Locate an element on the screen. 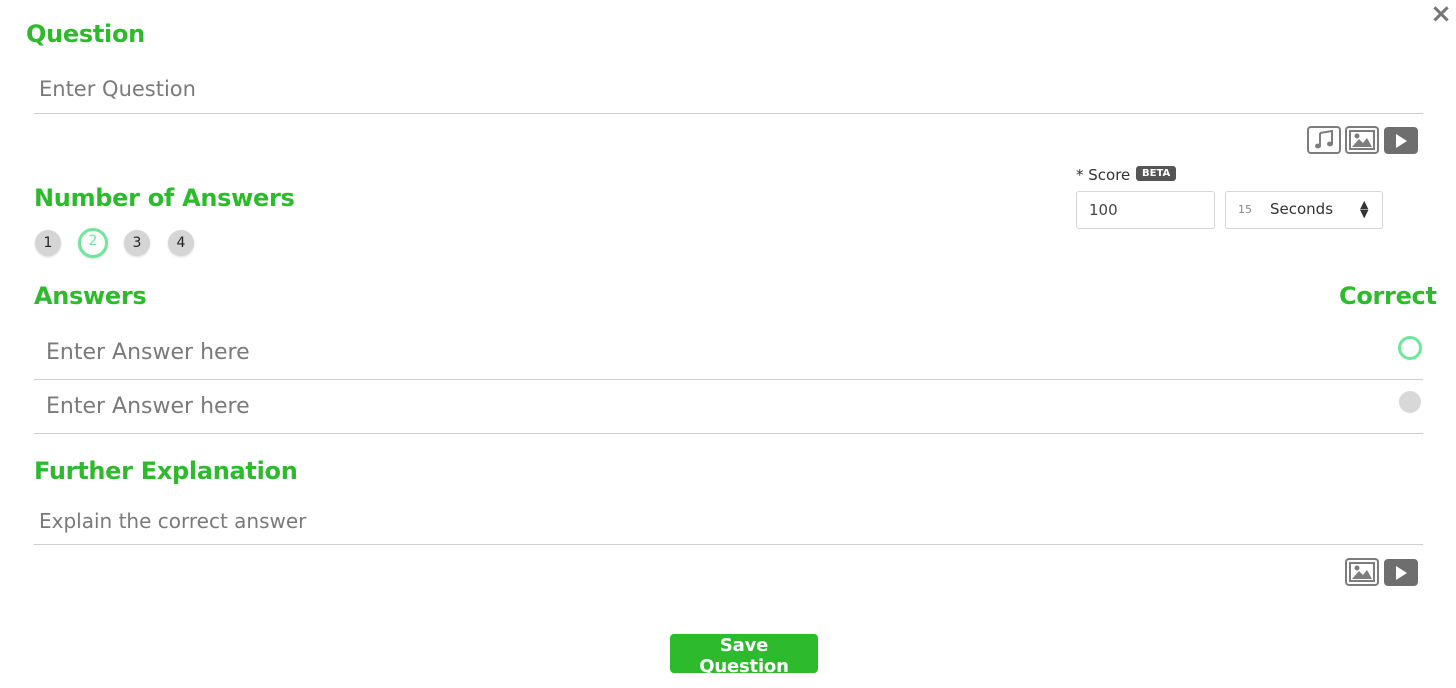  answers-heading: Answers is located at coordinates (90, 296).